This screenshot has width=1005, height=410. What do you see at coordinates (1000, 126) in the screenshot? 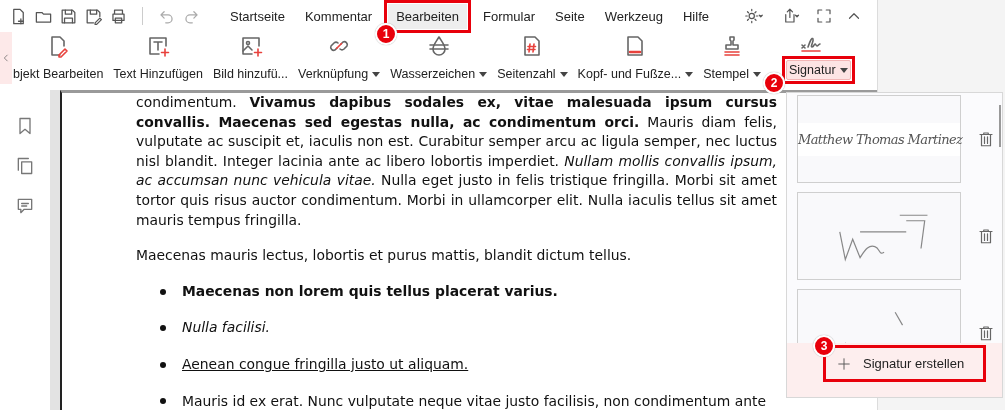
I see `scrollbar-thumb` at bounding box center [1000, 126].